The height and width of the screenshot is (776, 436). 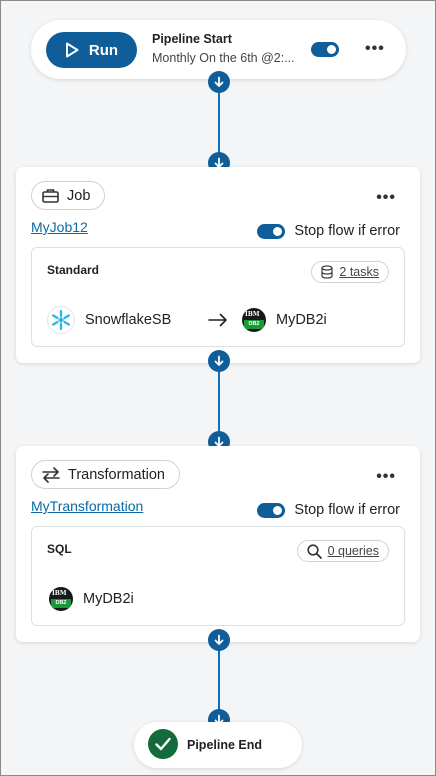 What do you see at coordinates (163, 744) in the screenshot?
I see `check-icon` at bounding box center [163, 744].